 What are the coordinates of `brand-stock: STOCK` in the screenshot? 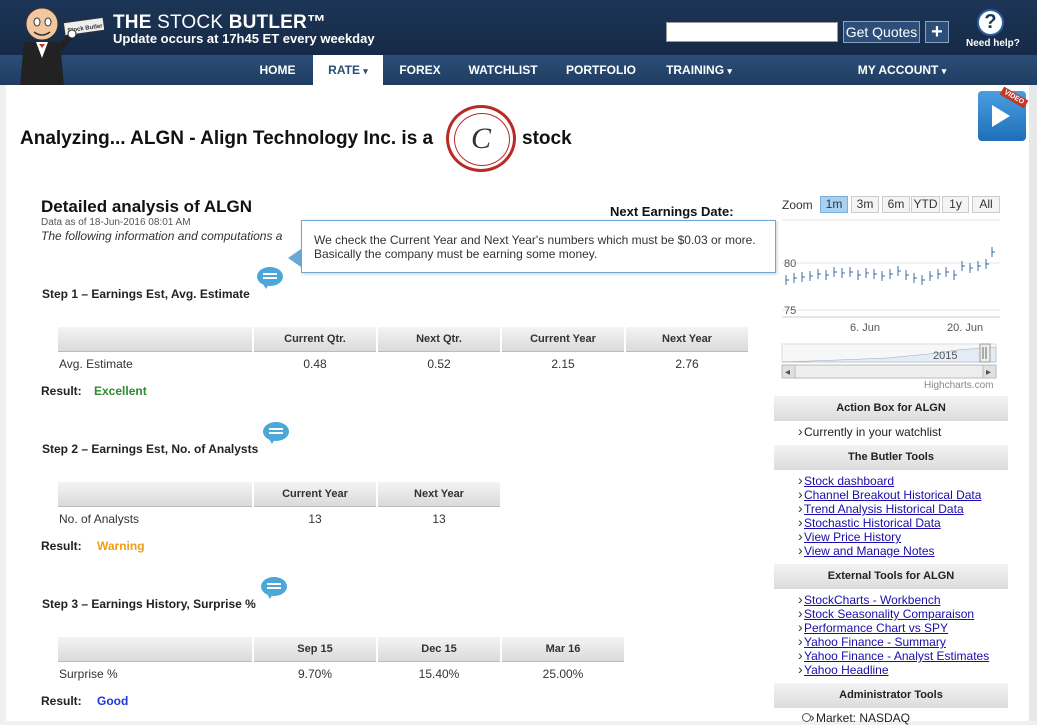 It's located at (190, 22).